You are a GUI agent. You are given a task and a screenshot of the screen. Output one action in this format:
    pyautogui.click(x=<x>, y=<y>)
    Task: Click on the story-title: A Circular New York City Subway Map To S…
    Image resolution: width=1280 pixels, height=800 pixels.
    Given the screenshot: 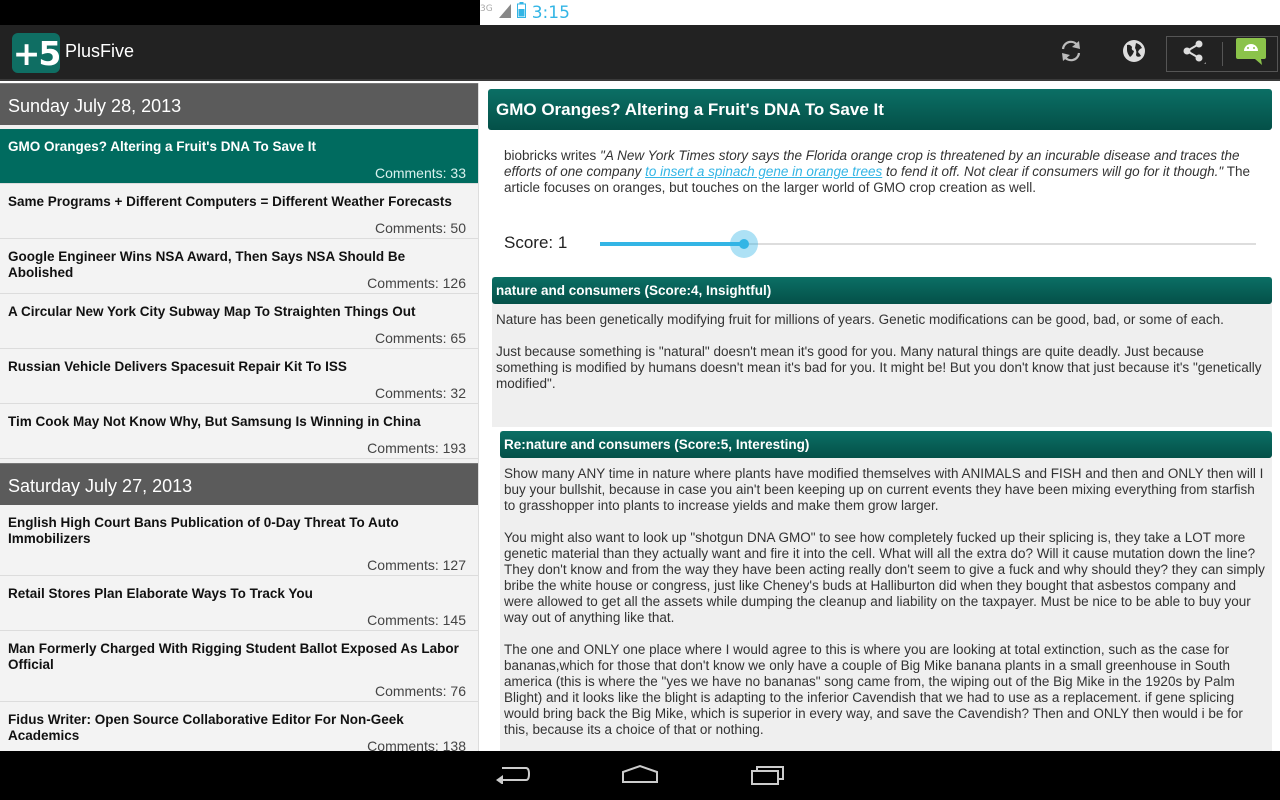 What is the action you would take?
    pyautogui.click(x=212, y=311)
    